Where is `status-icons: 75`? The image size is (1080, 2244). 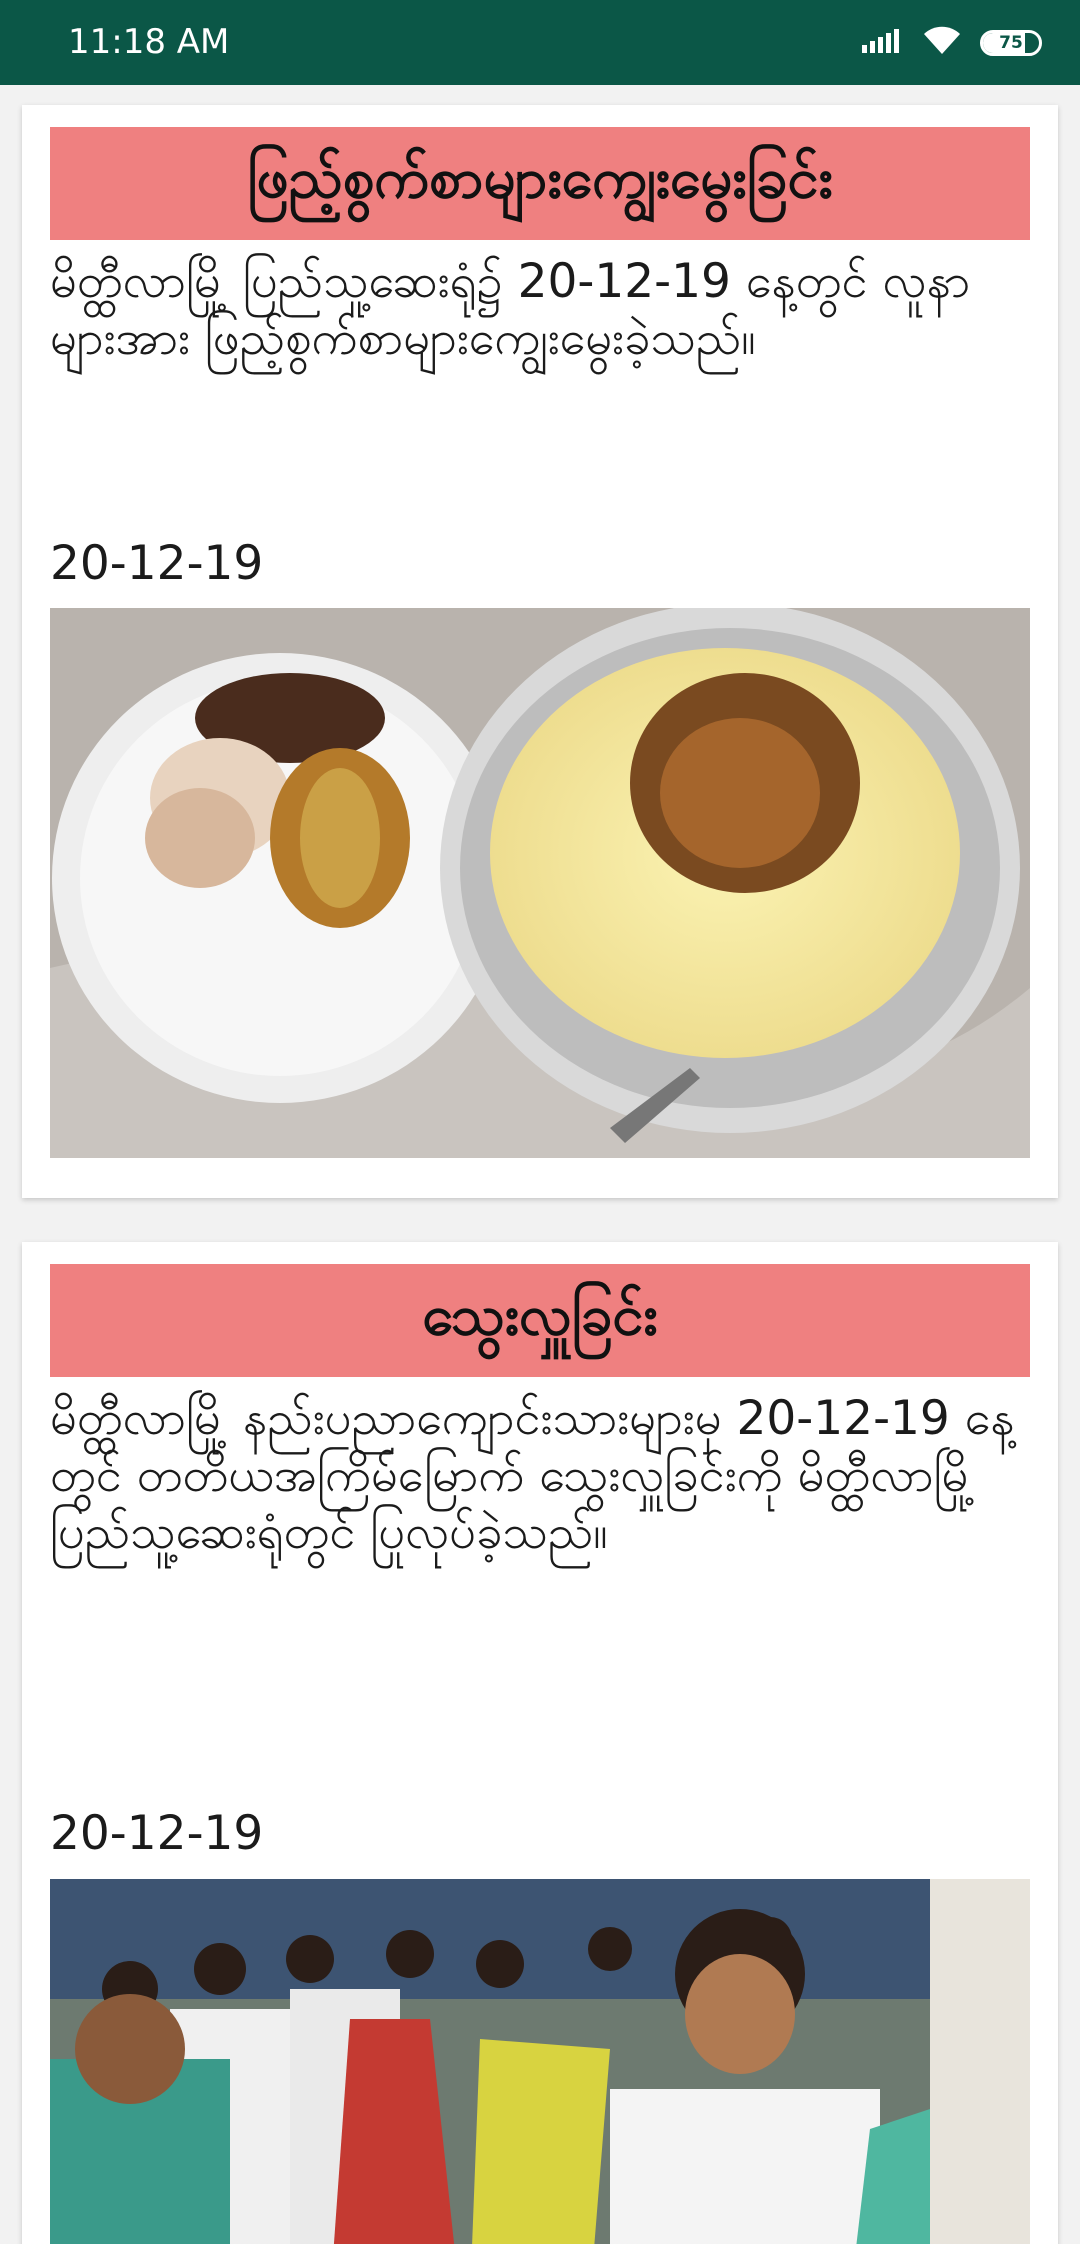
status-icons: 75 is located at coordinates (951, 43).